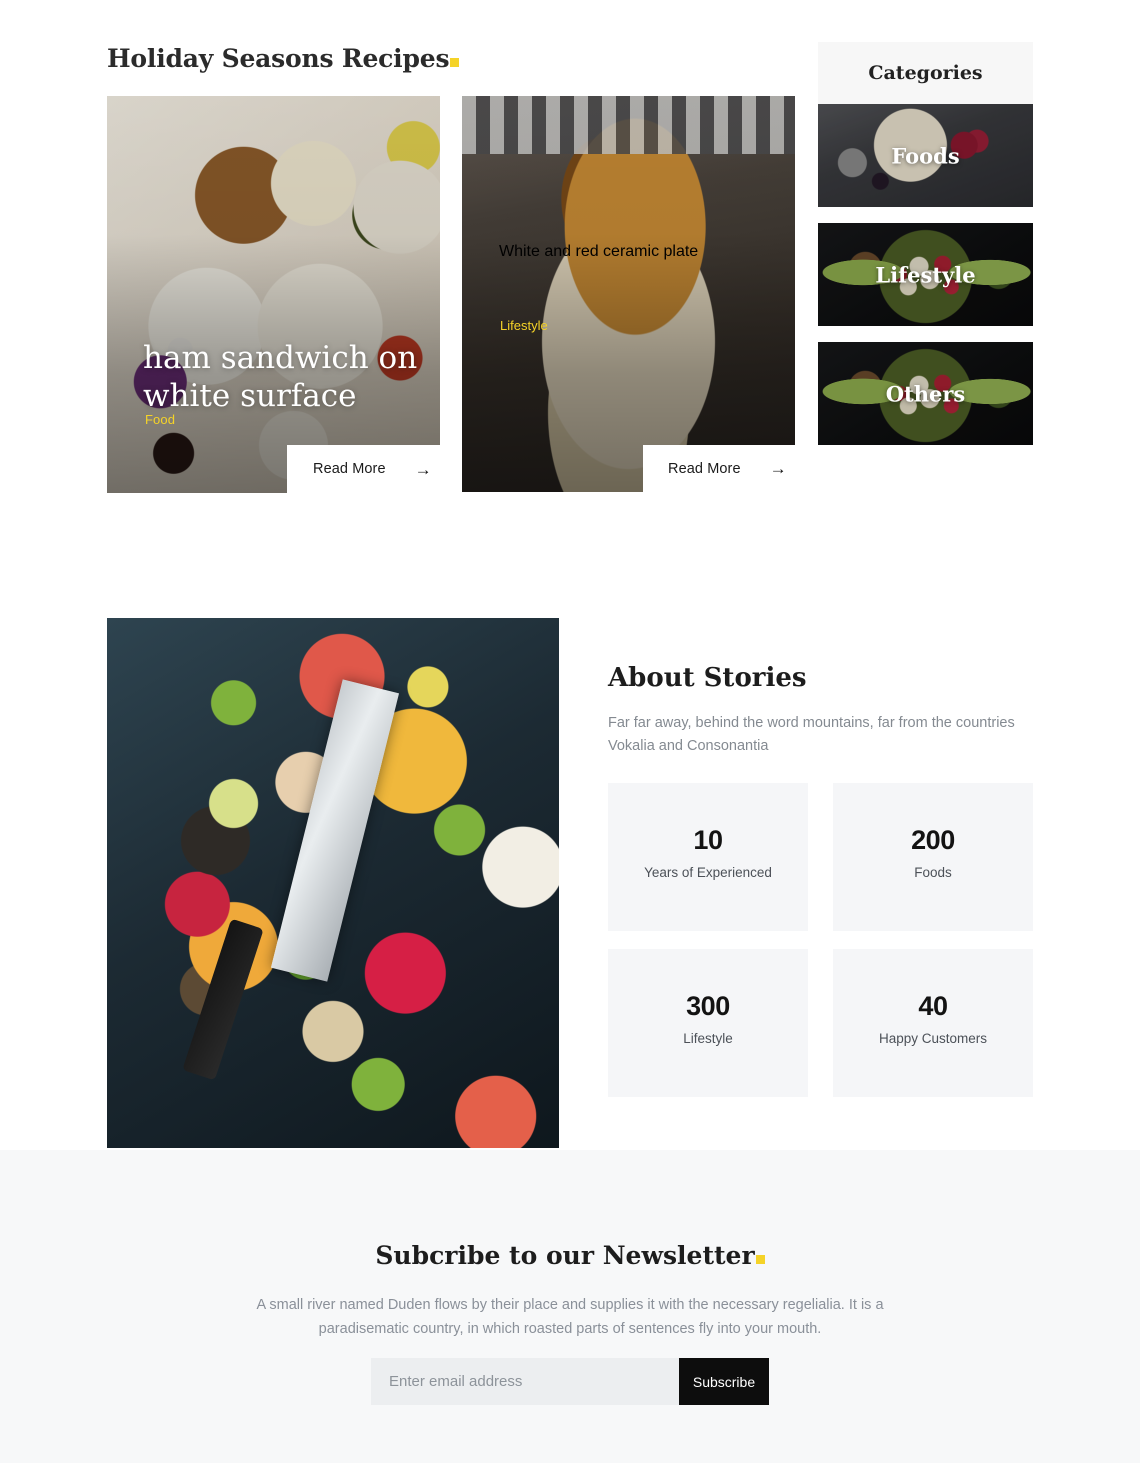 The image size is (1140, 1463). What do you see at coordinates (933, 872) in the screenshot?
I see `stat-label: Foods` at bounding box center [933, 872].